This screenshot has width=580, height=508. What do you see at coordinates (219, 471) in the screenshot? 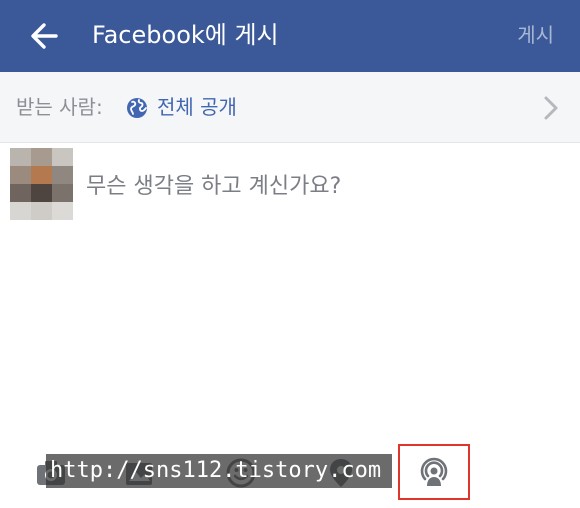
I see `watermark-text: http://sns112.tistory.com` at bounding box center [219, 471].